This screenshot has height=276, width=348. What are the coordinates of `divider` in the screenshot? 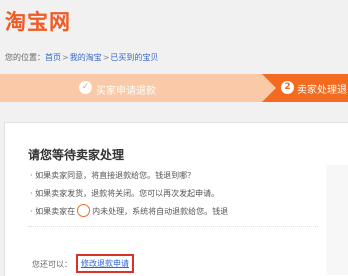 It's located at (173, 226).